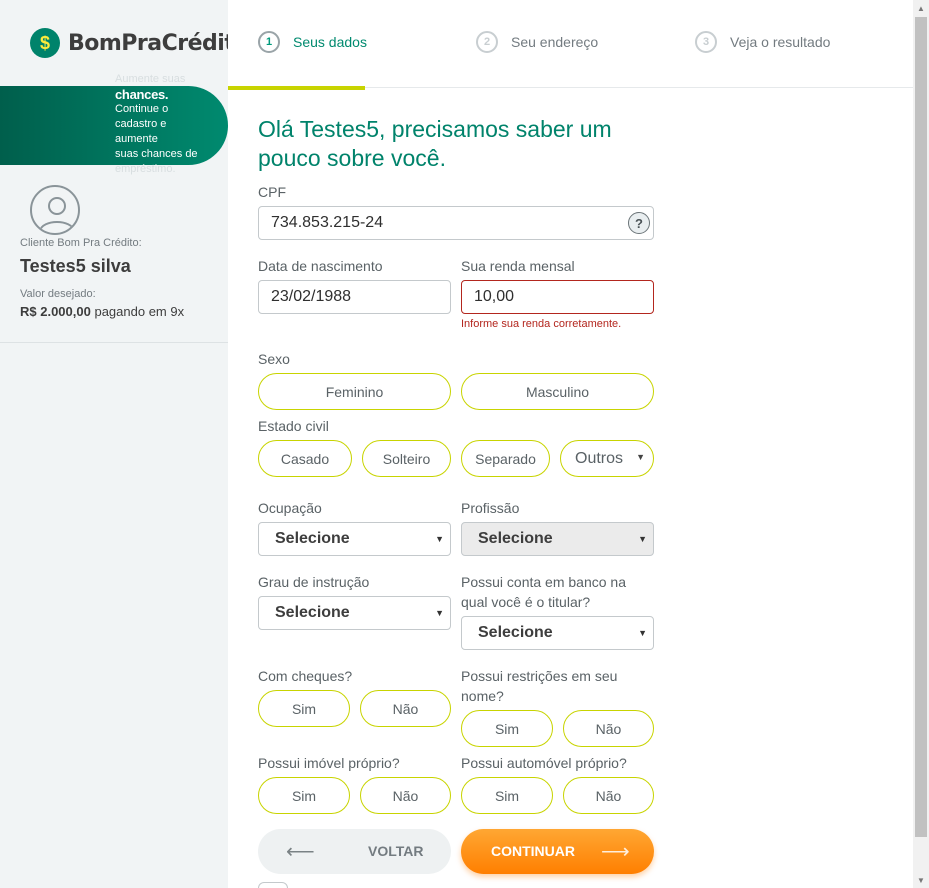 Image resolution: width=929 pixels, height=888 pixels. Describe the element at coordinates (541, 324) in the screenshot. I see `renda-error-message: Informe sua renda corretamente.` at that location.